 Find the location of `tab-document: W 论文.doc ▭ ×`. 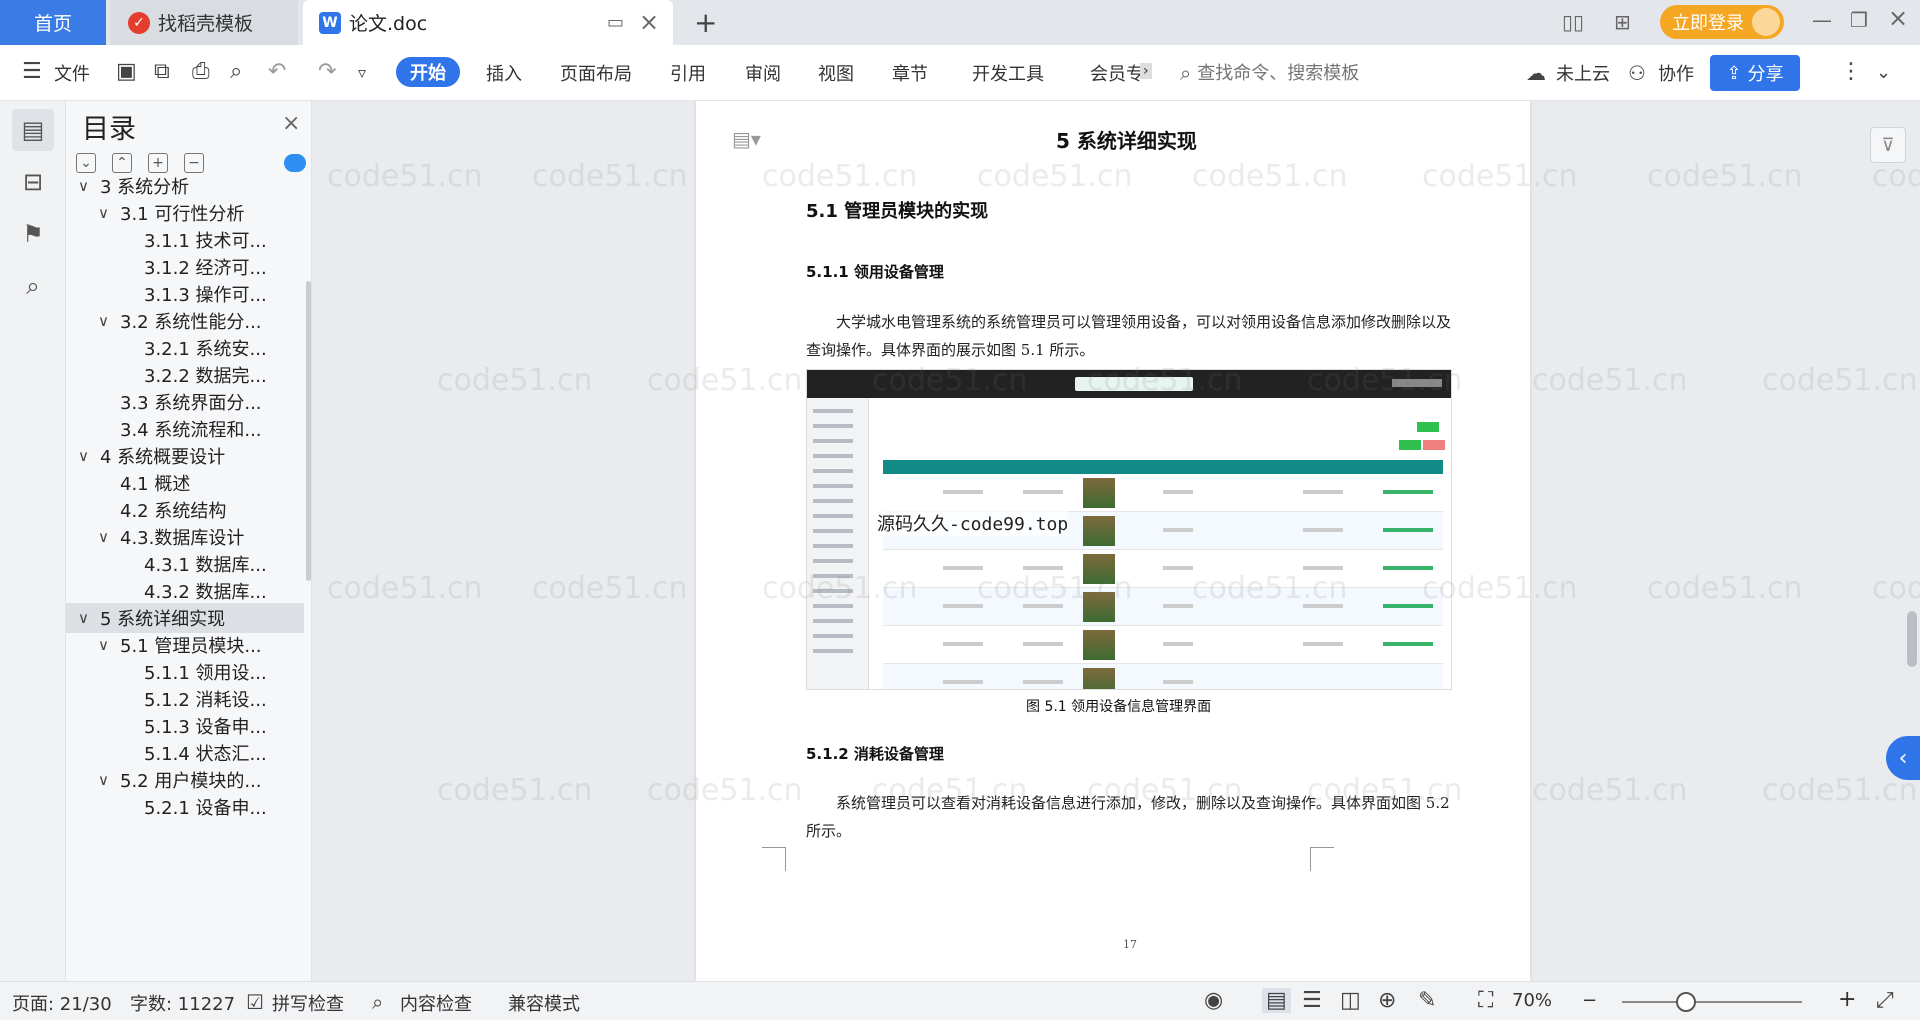

tab-document: W 论文.doc ▭ × is located at coordinates (488, 22).